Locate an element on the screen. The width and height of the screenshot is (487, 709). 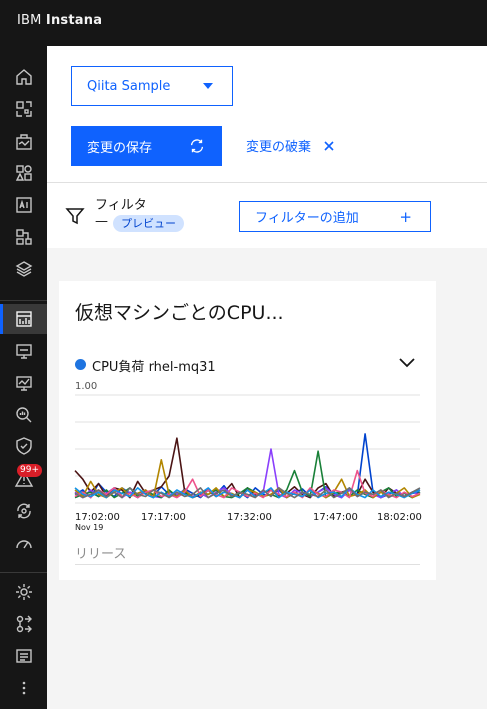
nav-synthetic-monitor is located at coordinates (23, 351).